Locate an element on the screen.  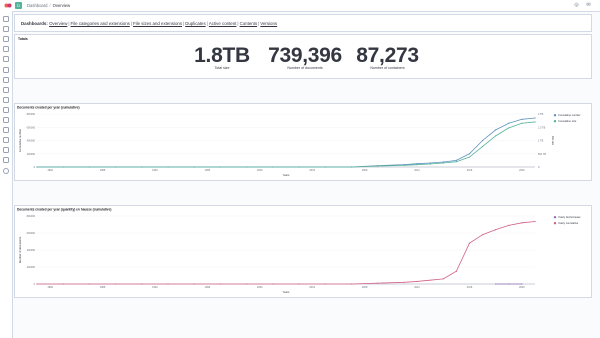
legend-item: Cumulative size is located at coordinates (567, 121).